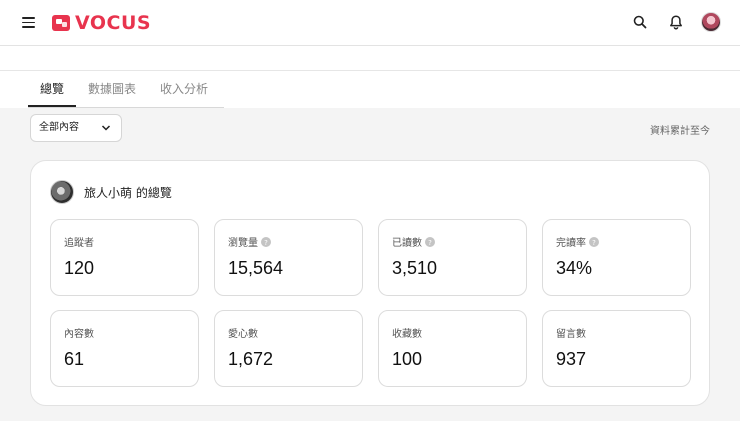 Image resolution: width=740 pixels, height=421 pixels. What do you see at coordinates (676, 22) in the screenshot?
I see `bell-icon` at bounding box center [676, 22].